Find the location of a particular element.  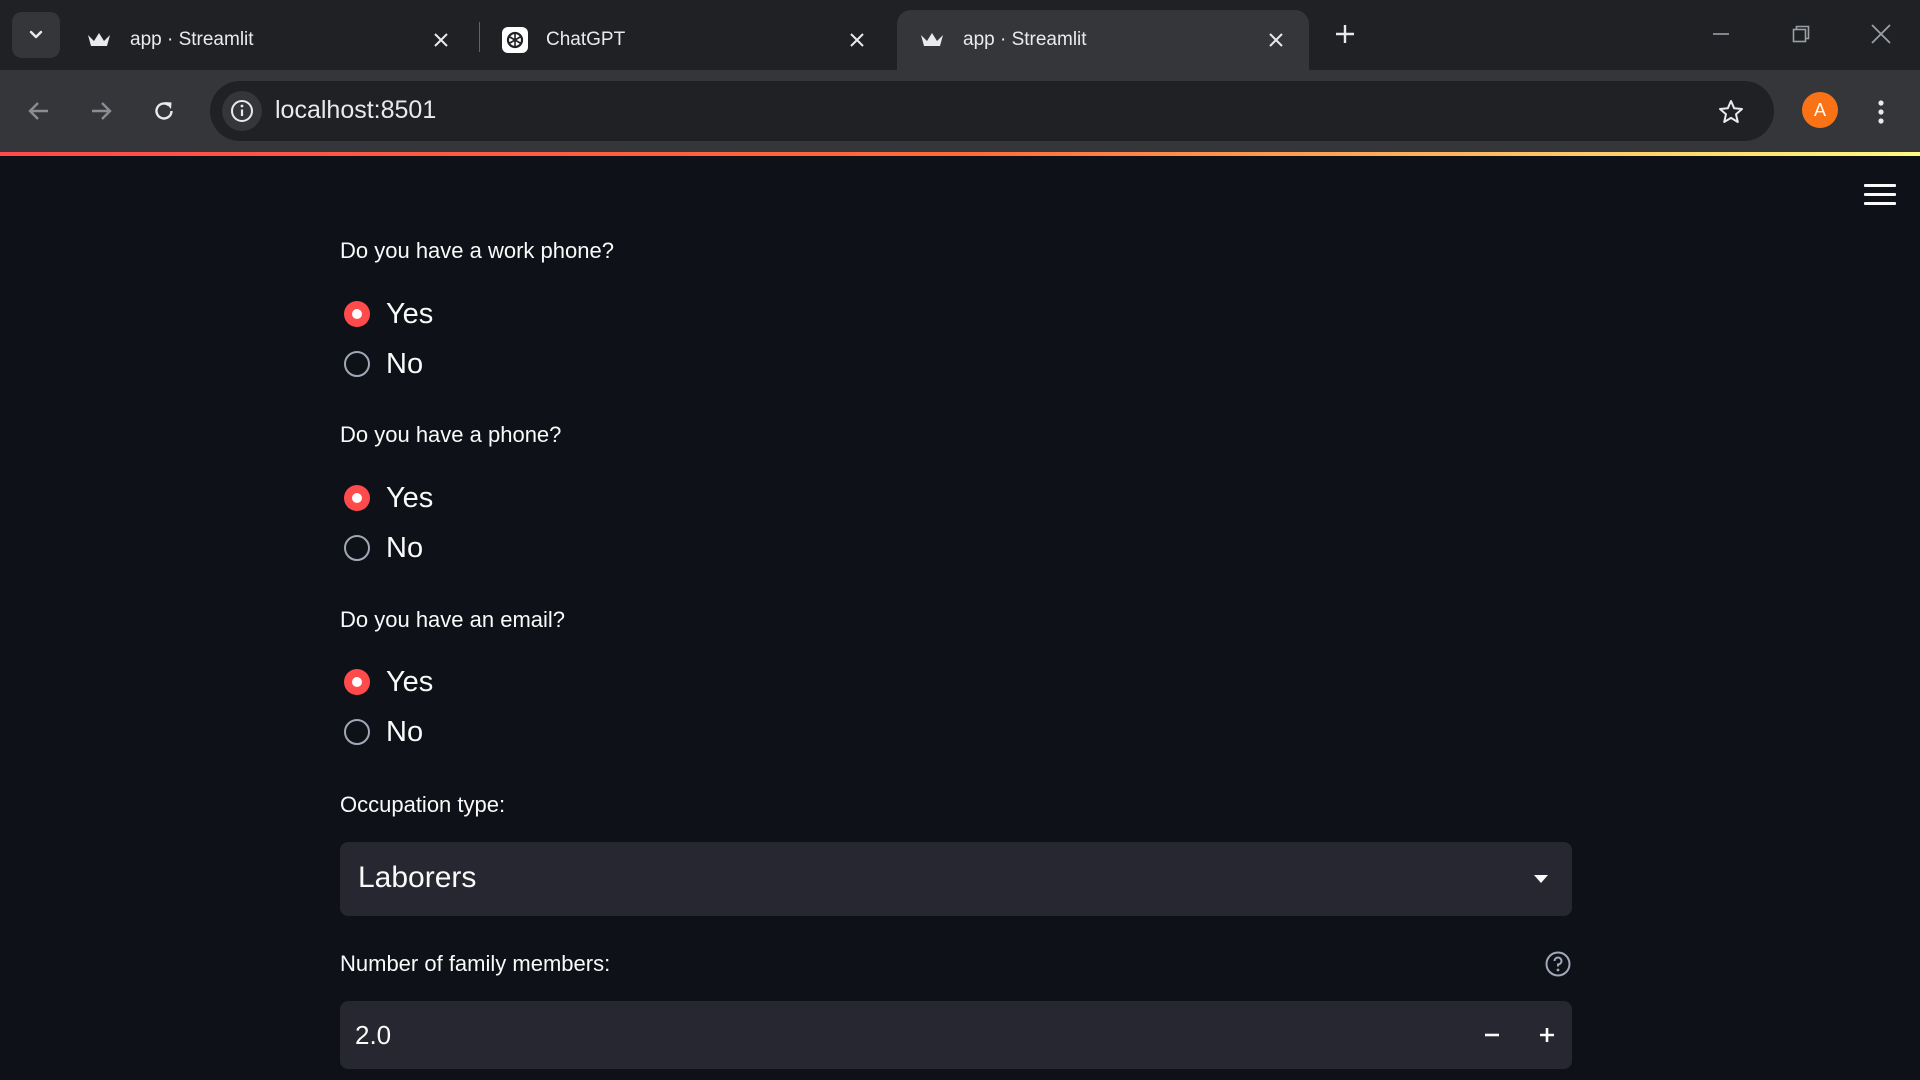

tab-3-active: app · Streamlit is located at coordinates (1103, 40).